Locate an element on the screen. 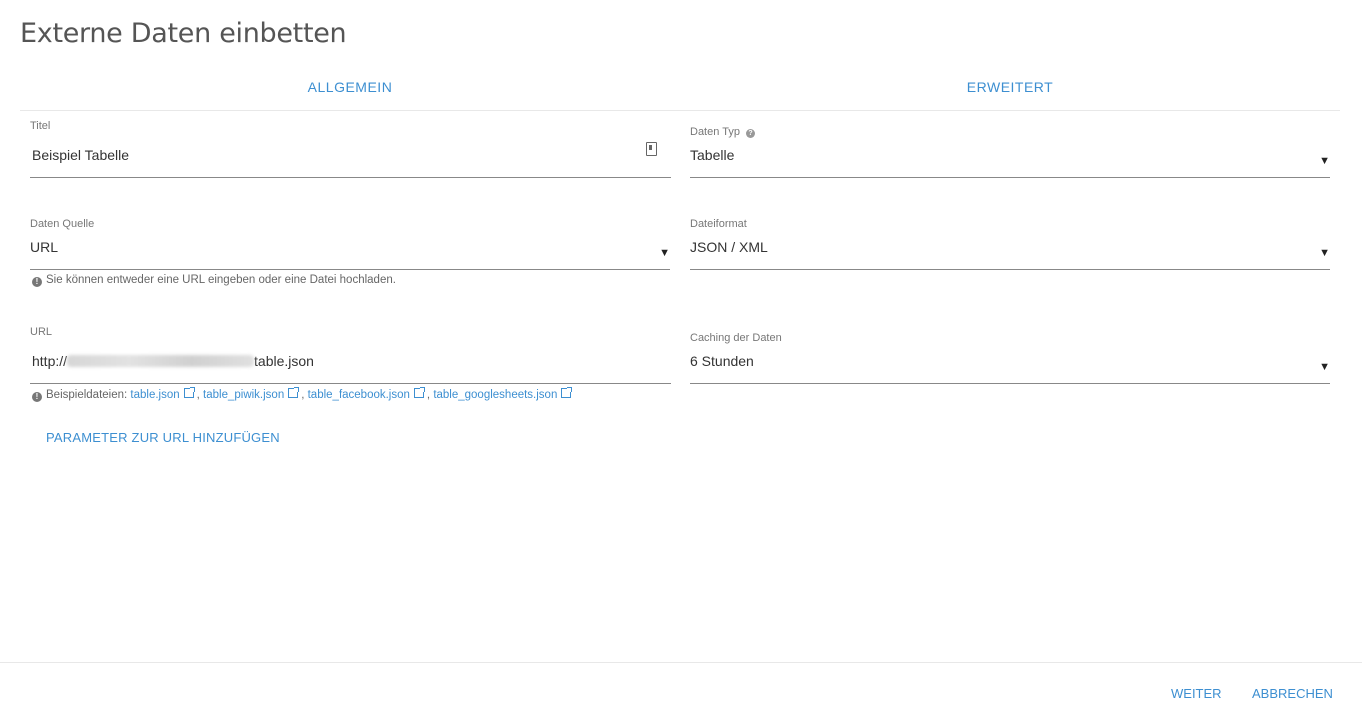  dateiformat-select: Dateiformat JSON / XML ▼ is located at coordinates (1010, 244).